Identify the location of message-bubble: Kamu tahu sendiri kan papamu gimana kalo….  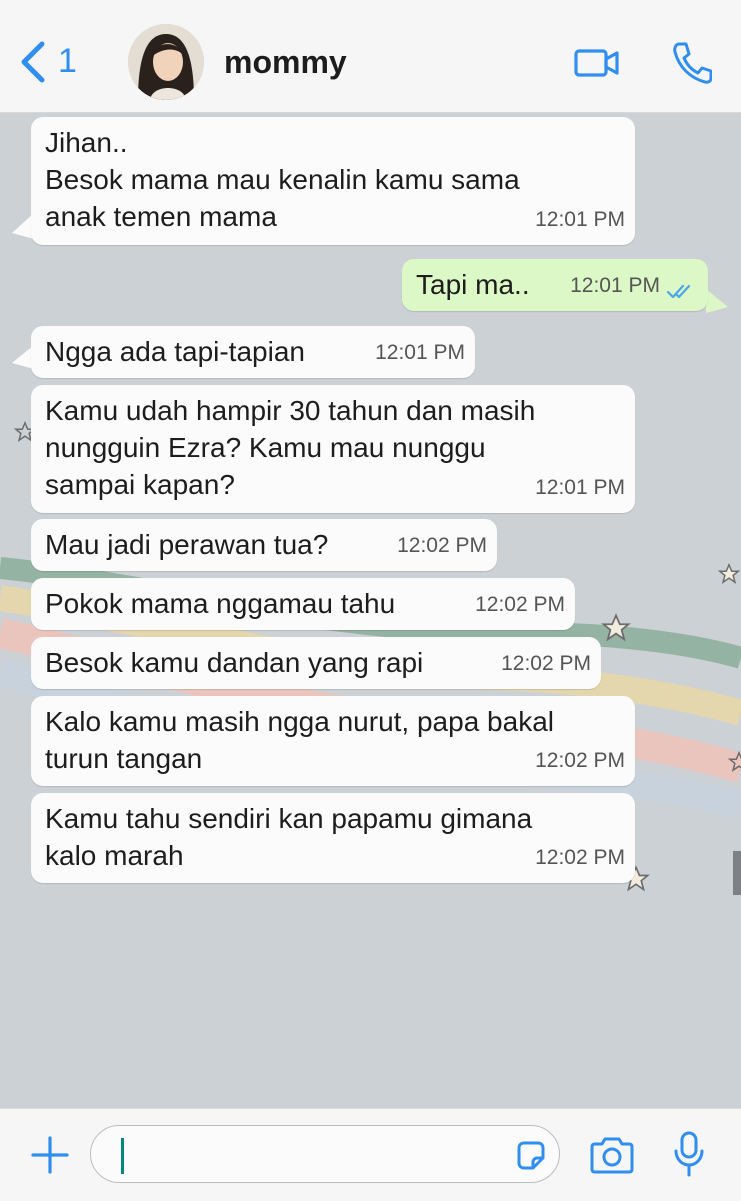
(333, 838).